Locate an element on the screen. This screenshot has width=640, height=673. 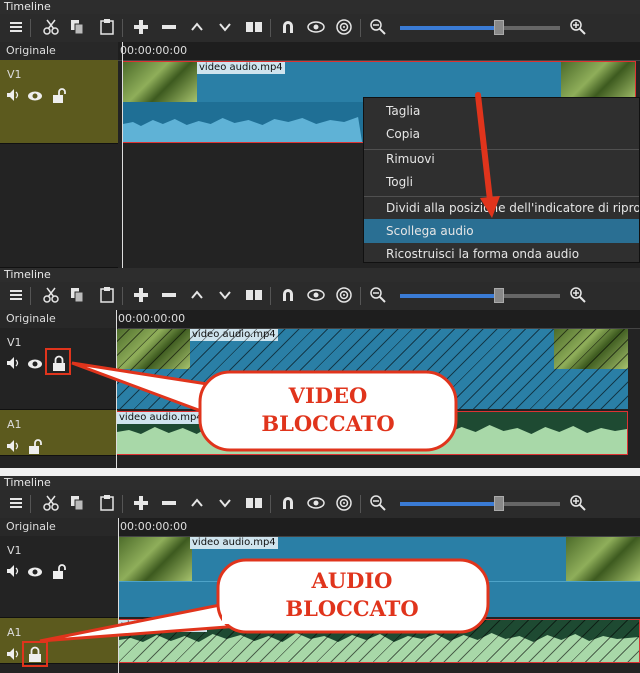
track-header-v1: V1 is located at coordinates (59, 102).